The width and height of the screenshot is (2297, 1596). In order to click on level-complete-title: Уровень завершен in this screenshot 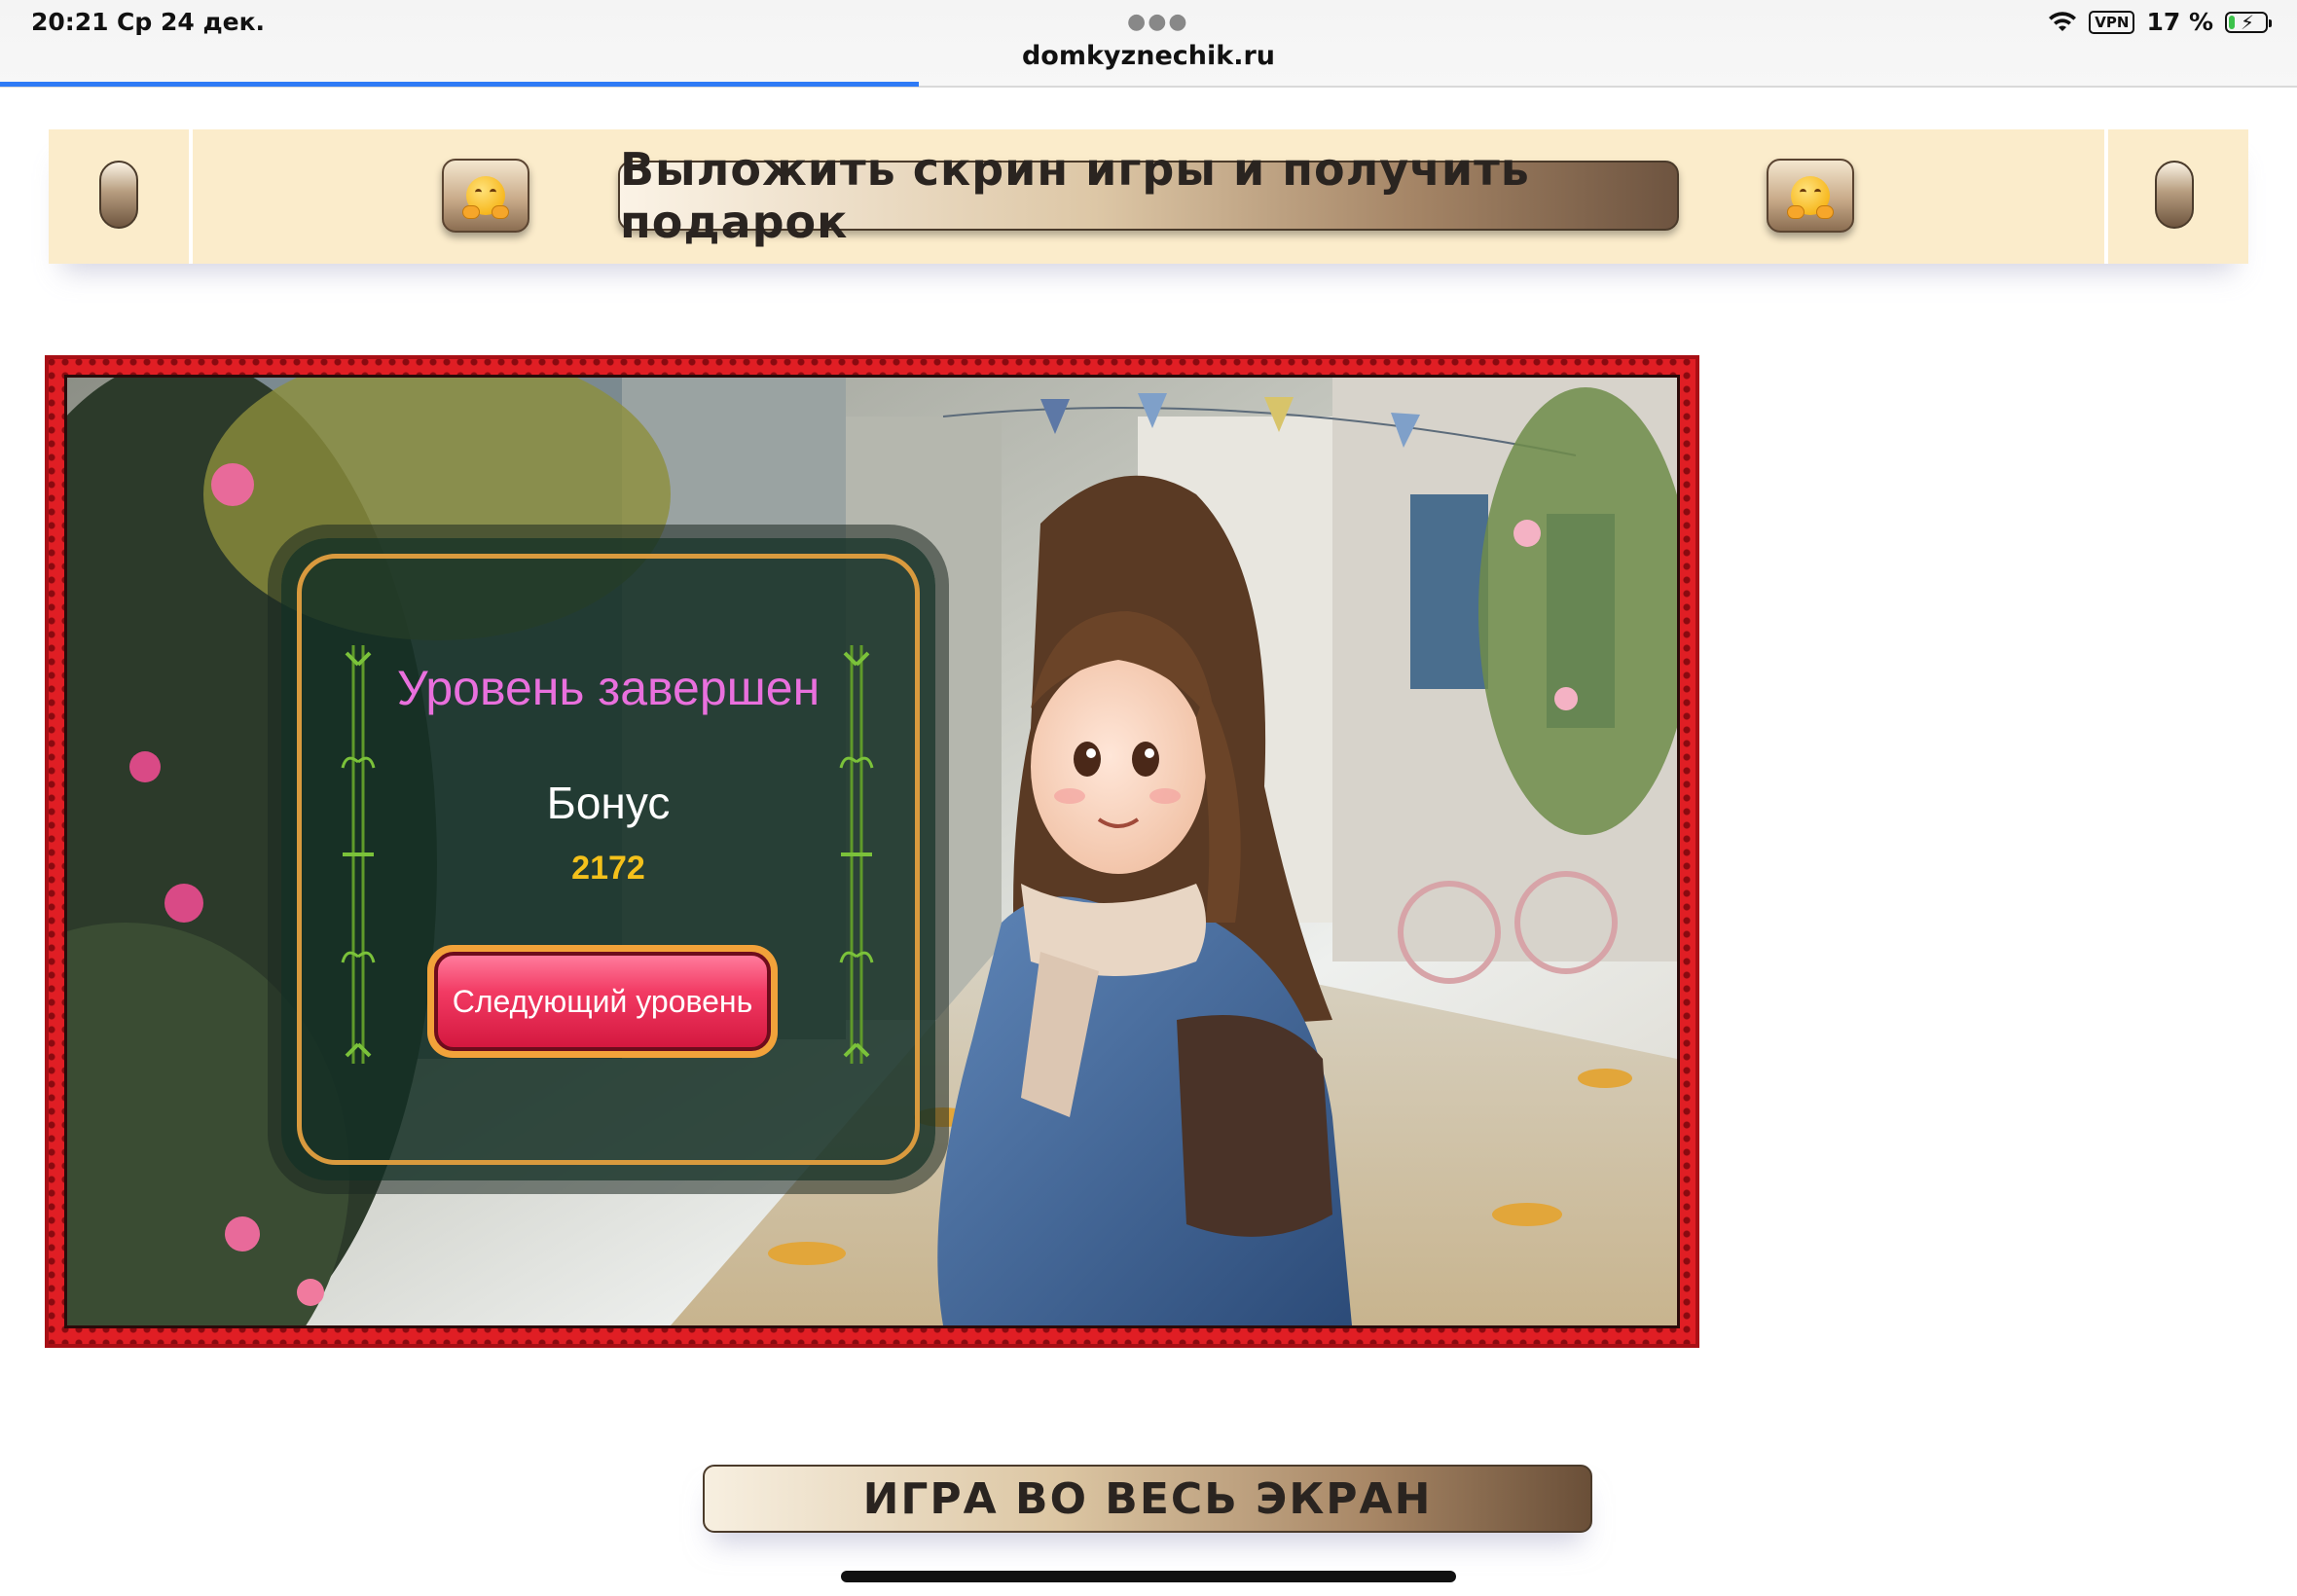, I will do `click(608, 688)`.